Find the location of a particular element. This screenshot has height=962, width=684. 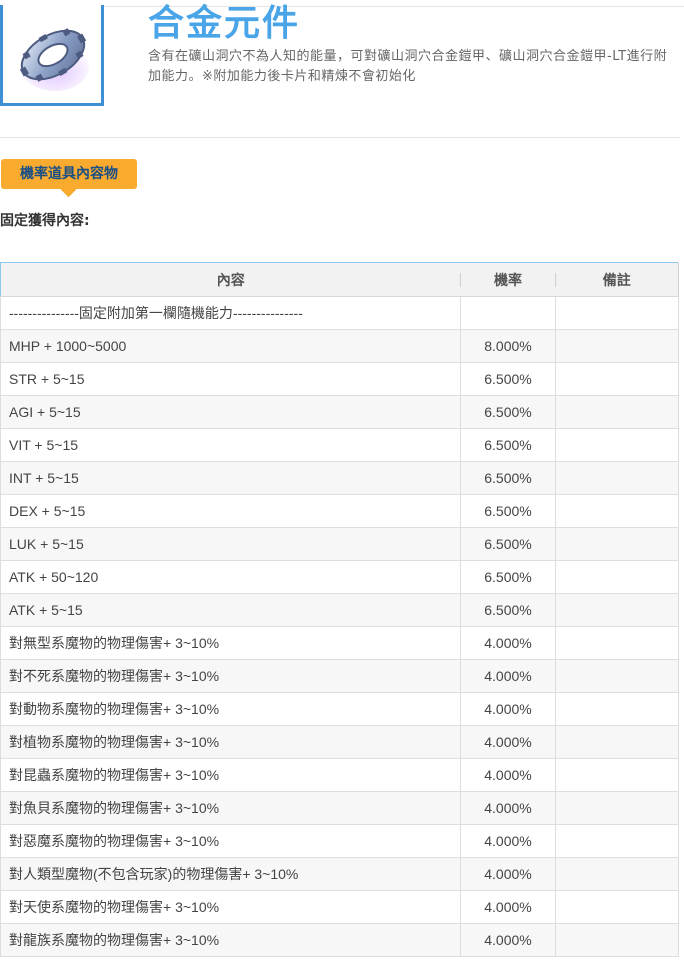

row-content: 對人類型魔物(不包含玩家)的物理傷害+ 3~10% is located at coordinates (230, 874).